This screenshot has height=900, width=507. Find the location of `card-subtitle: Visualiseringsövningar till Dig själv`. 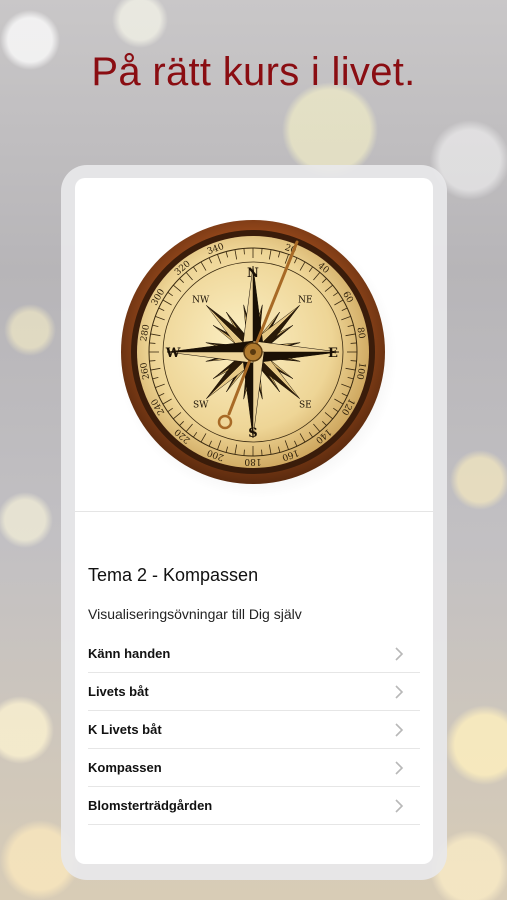

card-subtitle: Visualiseringsövningar till Dig själv is located at coordinates (195, 614).